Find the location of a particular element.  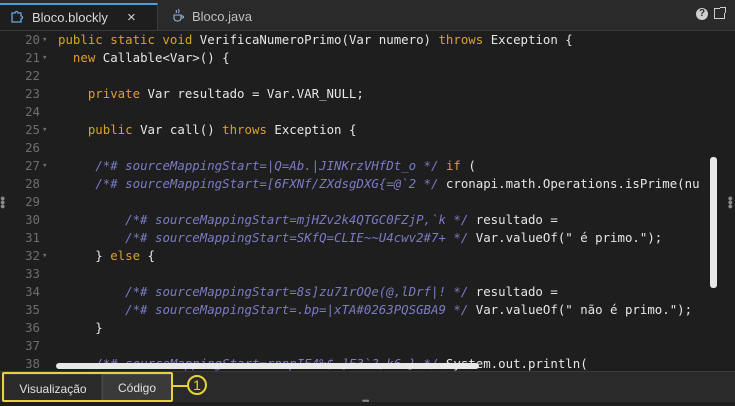

keyword-token: private is located at coordinates (114, 93).